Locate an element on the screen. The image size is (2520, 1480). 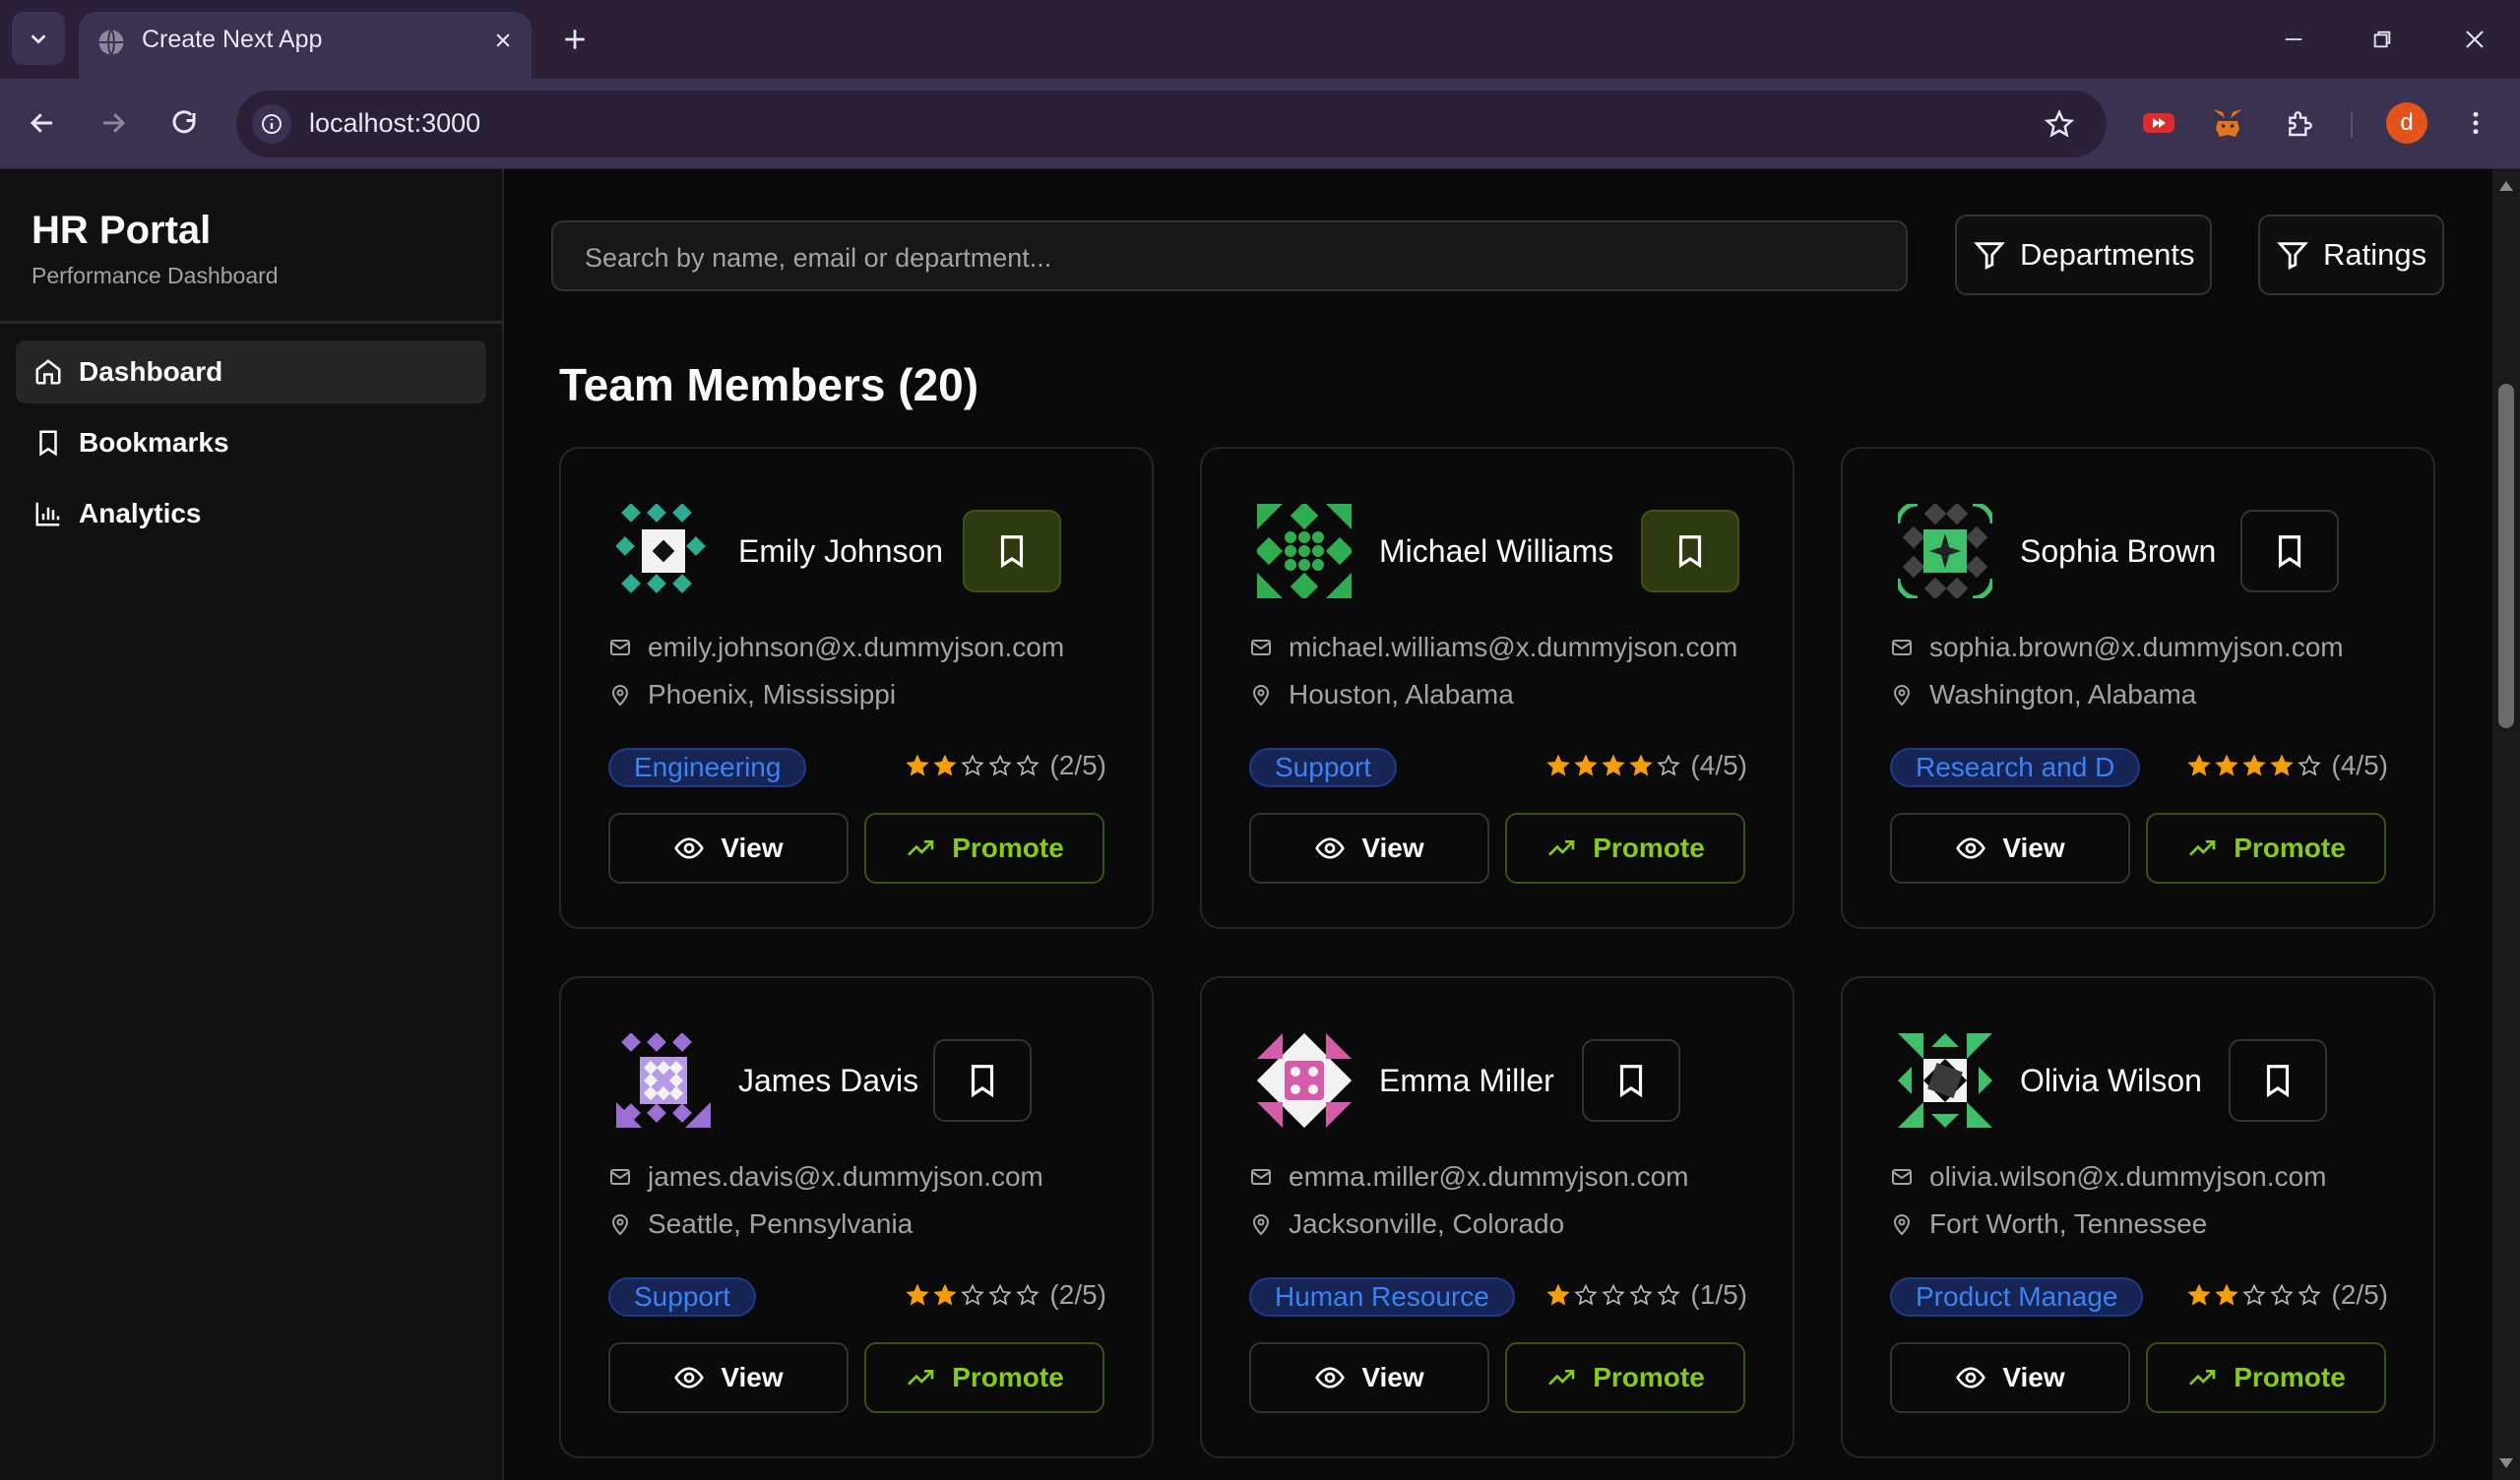
scroll-up-arrow is located at coordinates (2506, 186).